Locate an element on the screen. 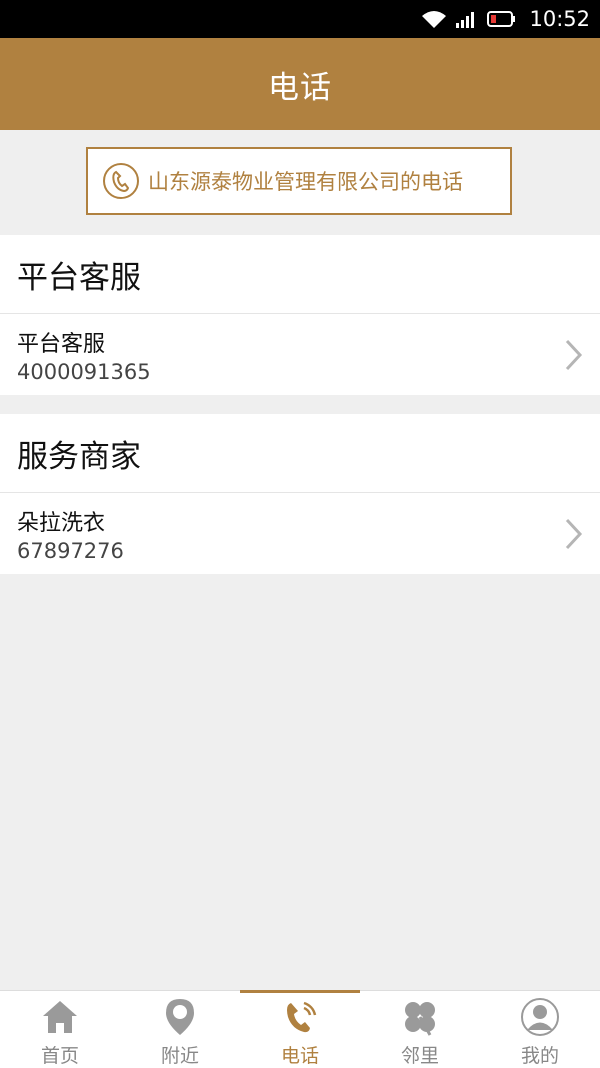 This screenshot has height=1068, width=600. tab-label: 首页 is located at coordinates (59, 1056).